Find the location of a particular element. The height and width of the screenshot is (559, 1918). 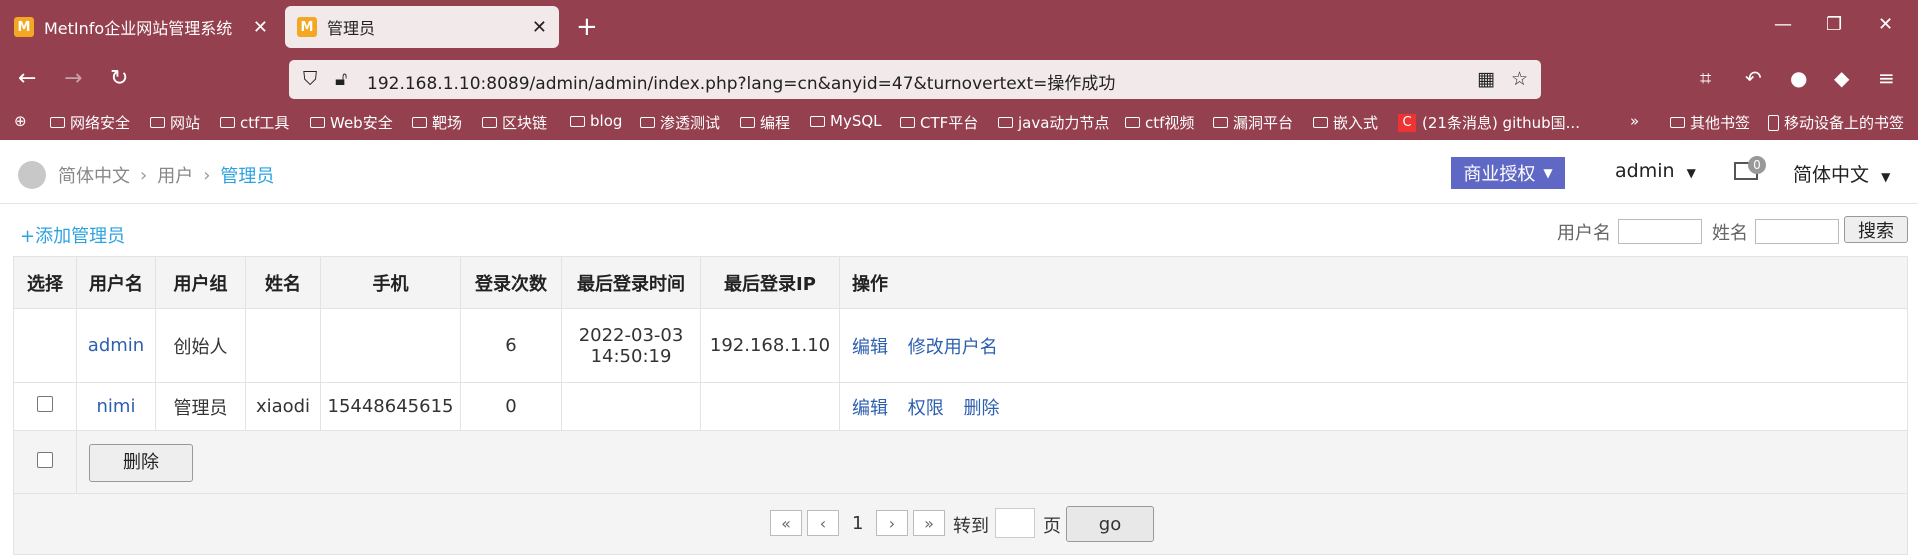

admin-user-menu: admin ▼ is located at coordinates (1655, 171).